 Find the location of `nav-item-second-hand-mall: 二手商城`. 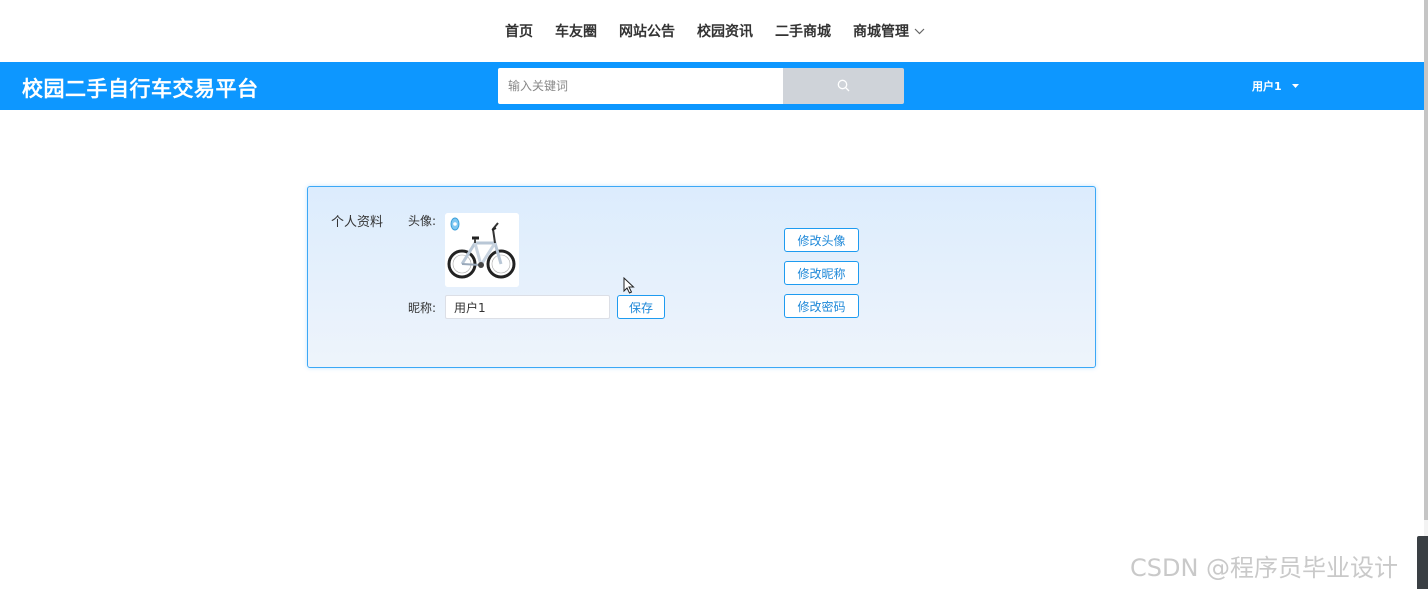

nav-item-second-hand-mall: 二手商城 is located at coordinates (803, 31).